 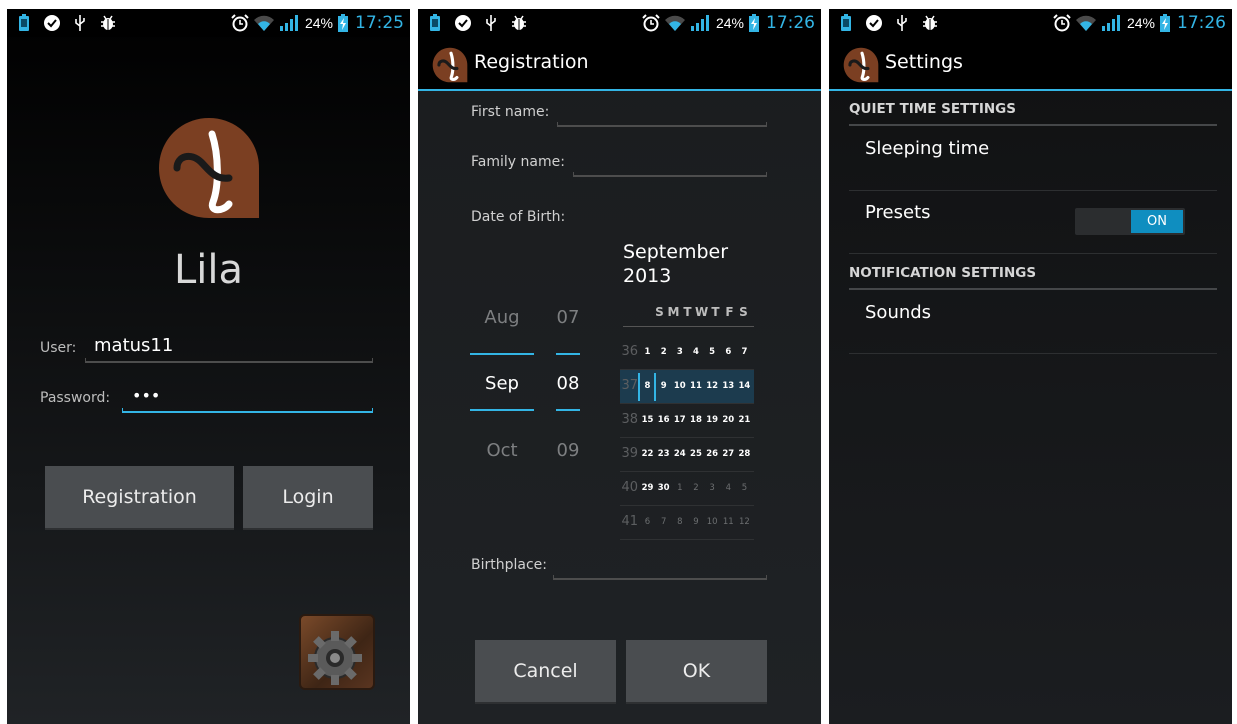 What do you see at coordinates (619, 64) in the screenshot?
I see `action-bar: Registration` at bounding box center [619, 64].